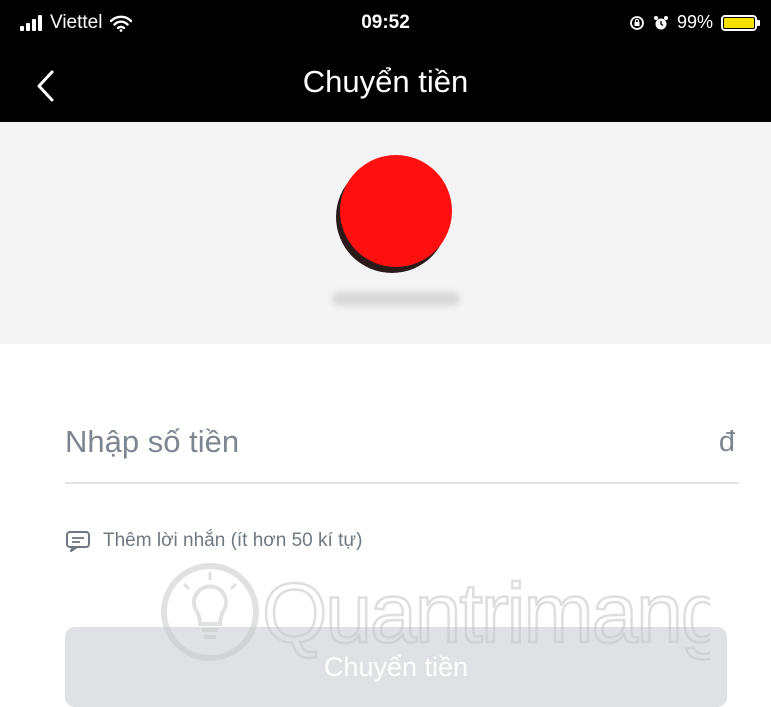  Describe the element at coordinates (78, 541) in the screenshot. I see `chat-icon` at that location.